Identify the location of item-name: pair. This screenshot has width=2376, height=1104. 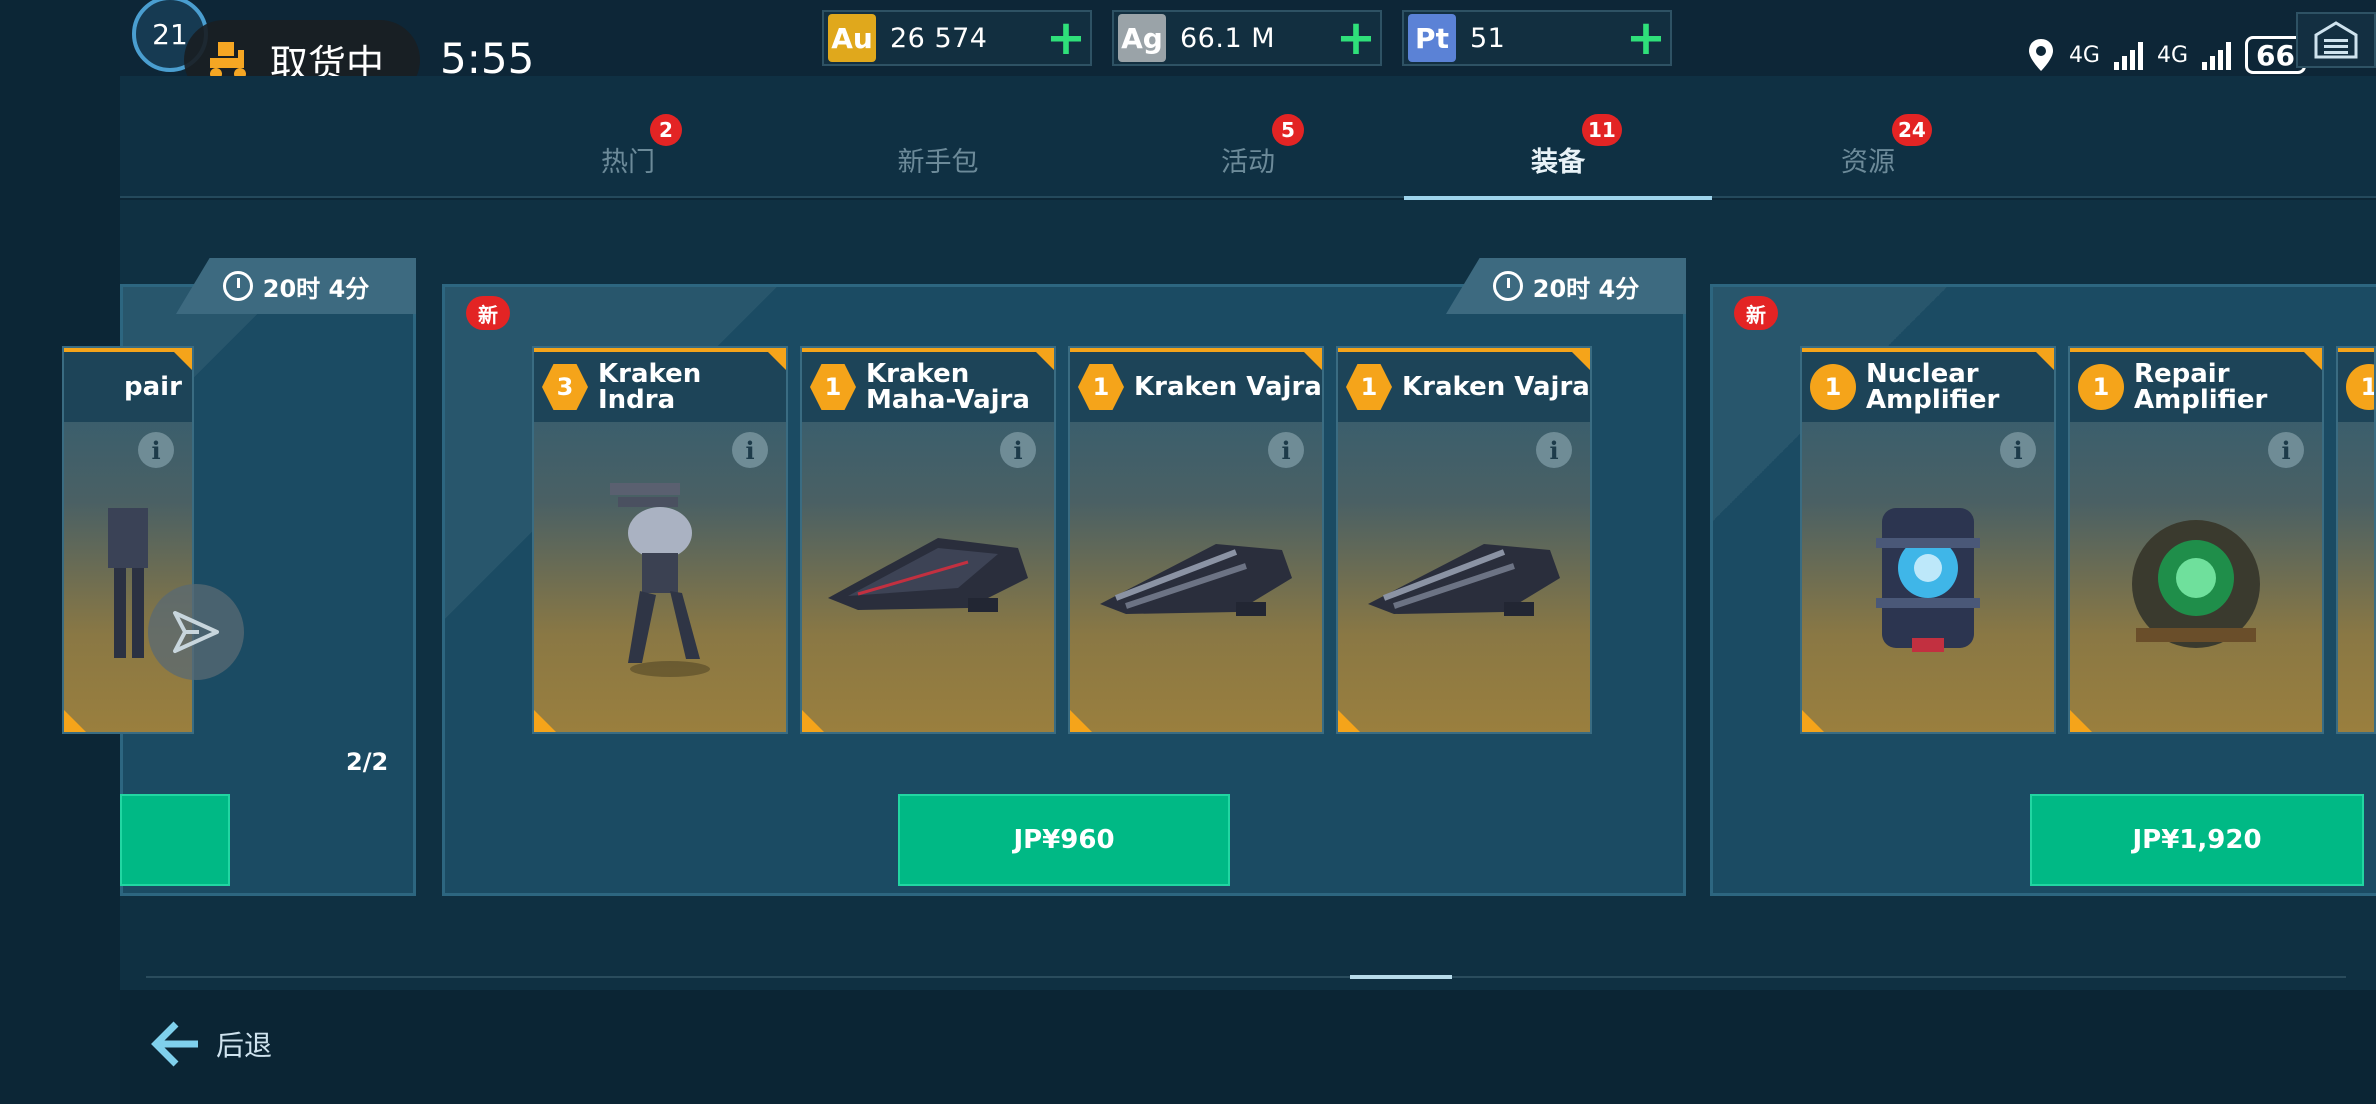
(153, 387).